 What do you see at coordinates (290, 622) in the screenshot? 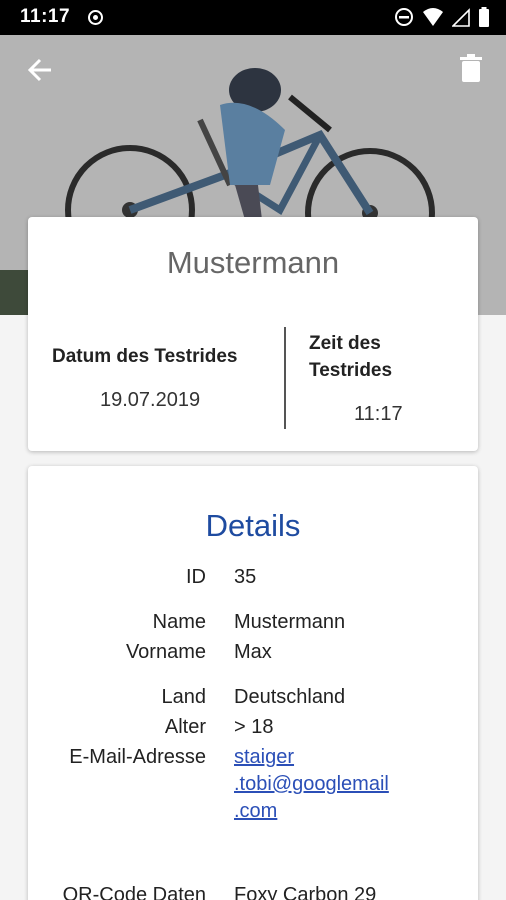
I see `detail-value: Mustermann` at bounding box center [290, 622].